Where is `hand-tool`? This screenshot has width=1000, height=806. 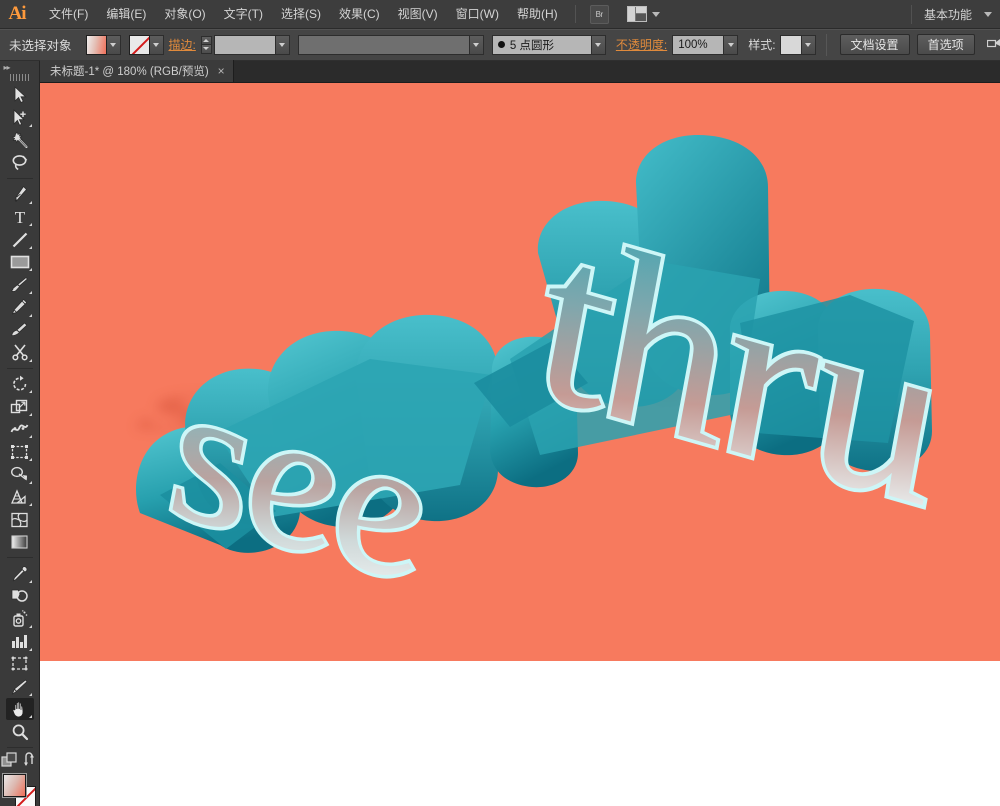 hand-tool is located at coordinates (19, 709).